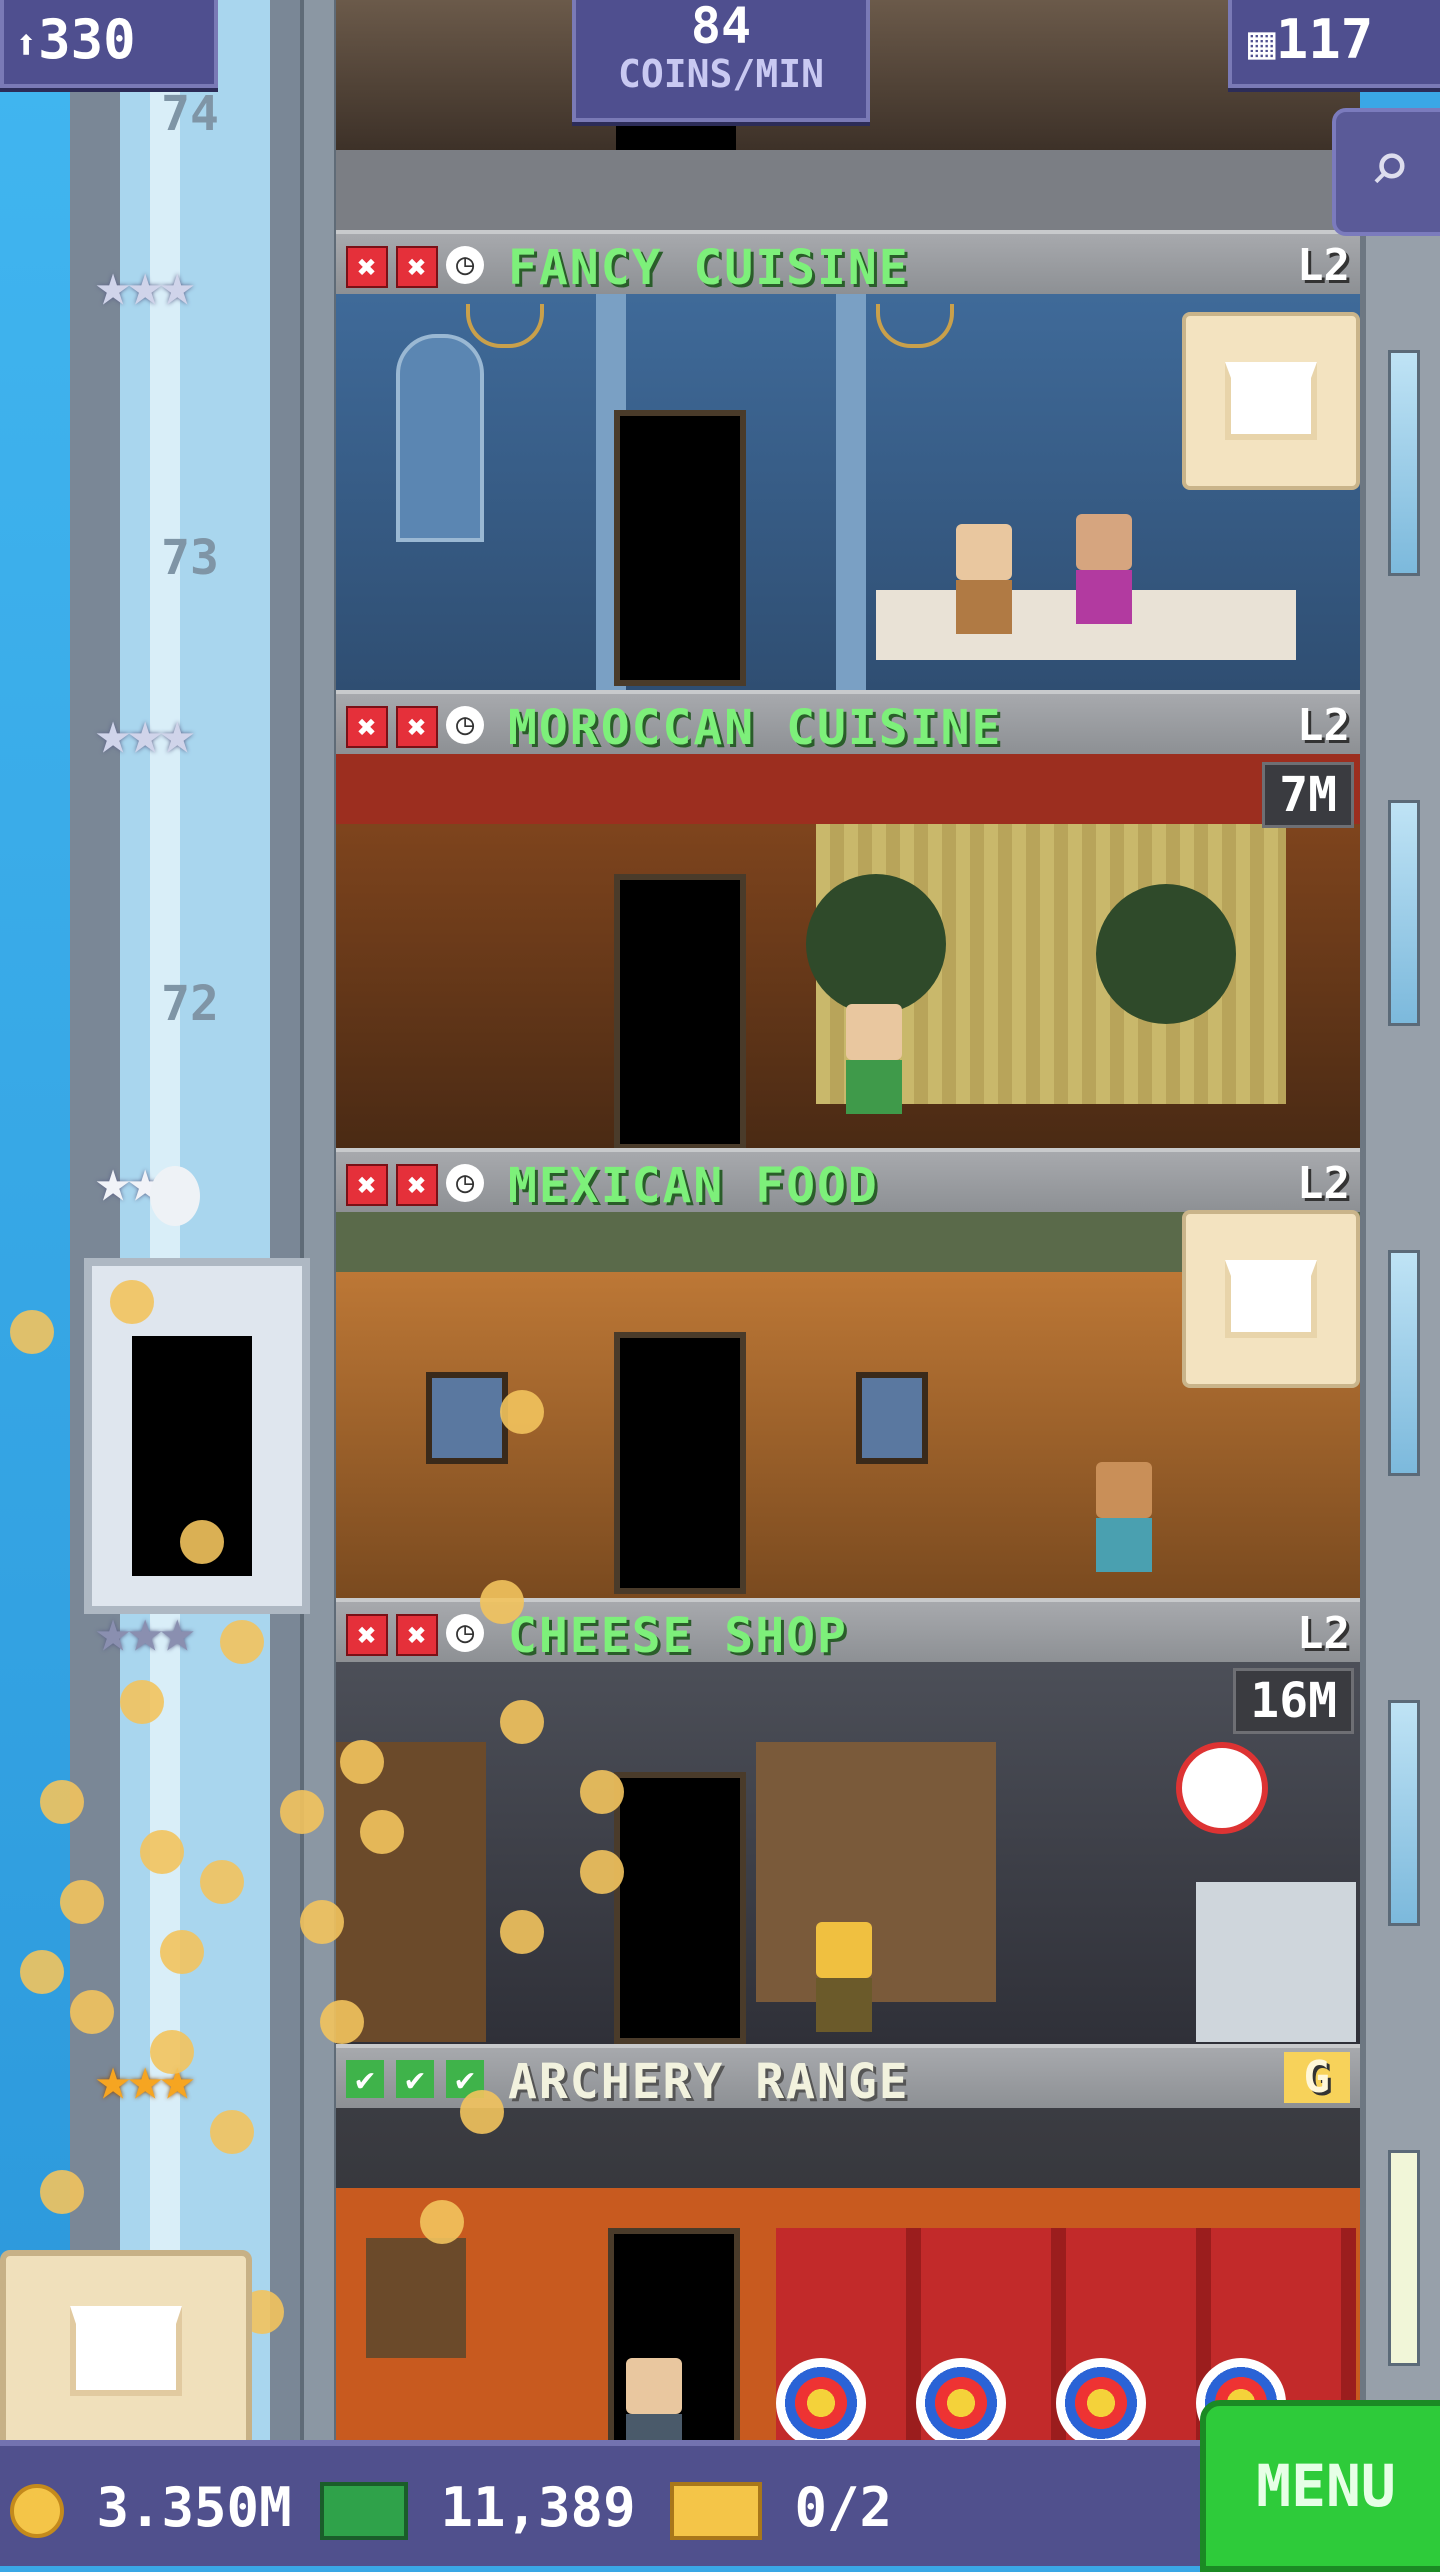 The height and width of the screenshot is (2572, 1440). I want to click on coins-display: 3.350M, so click(151, 2507).